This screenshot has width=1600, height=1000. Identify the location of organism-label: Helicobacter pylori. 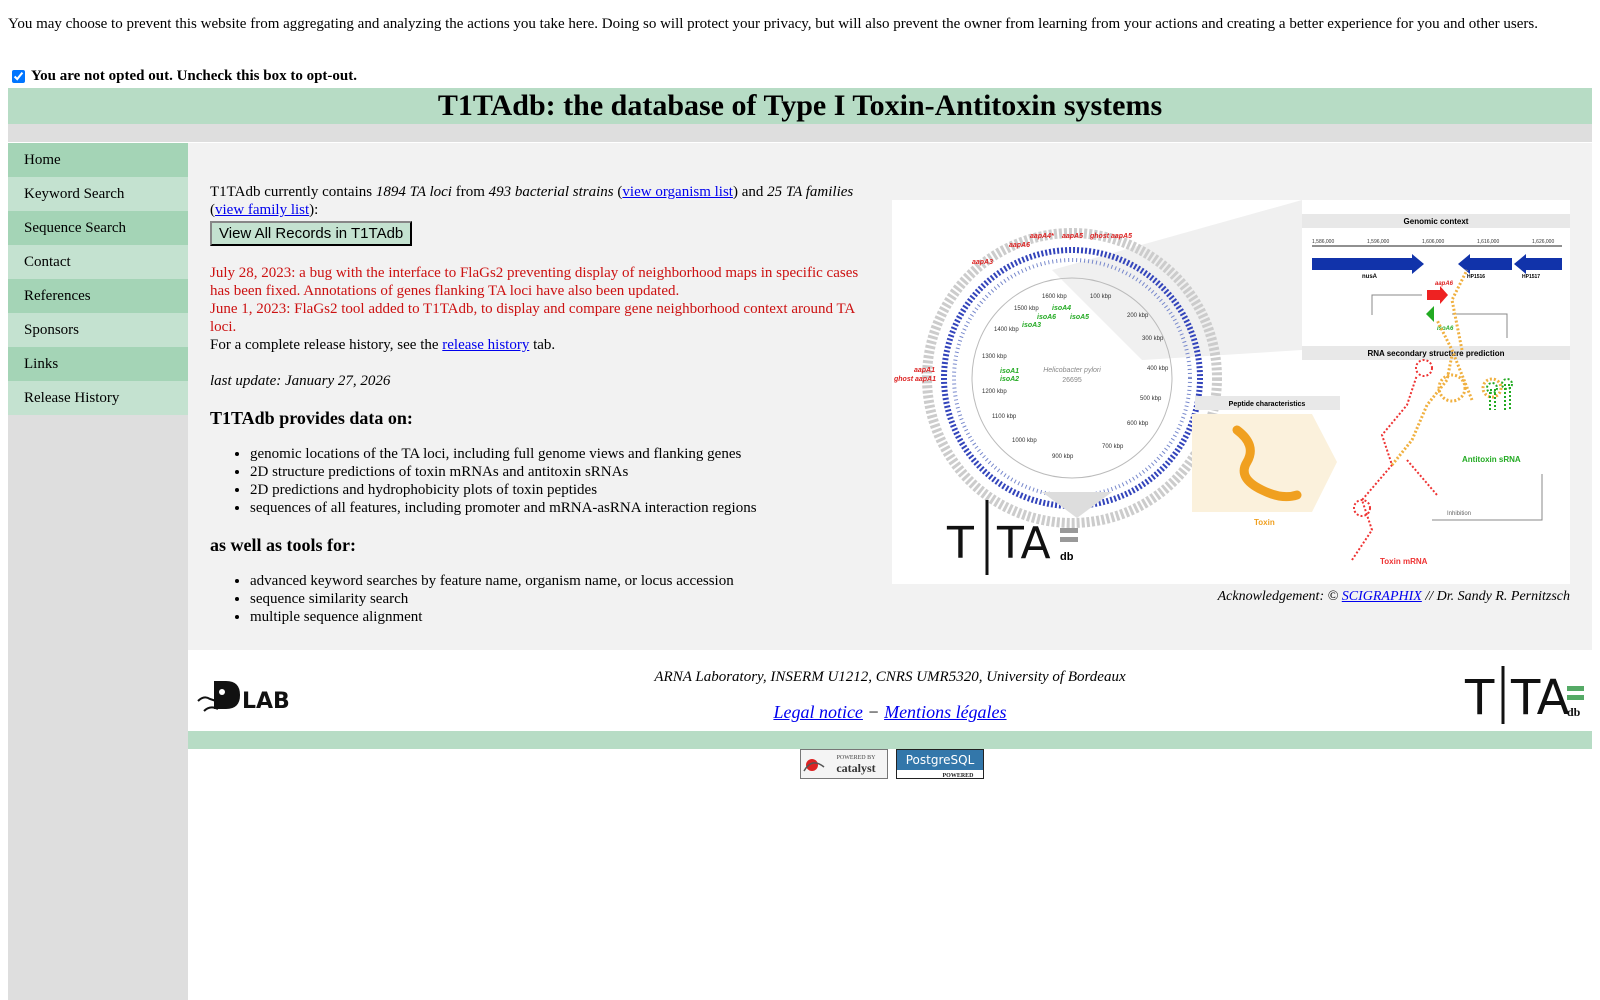
(1072, 370).